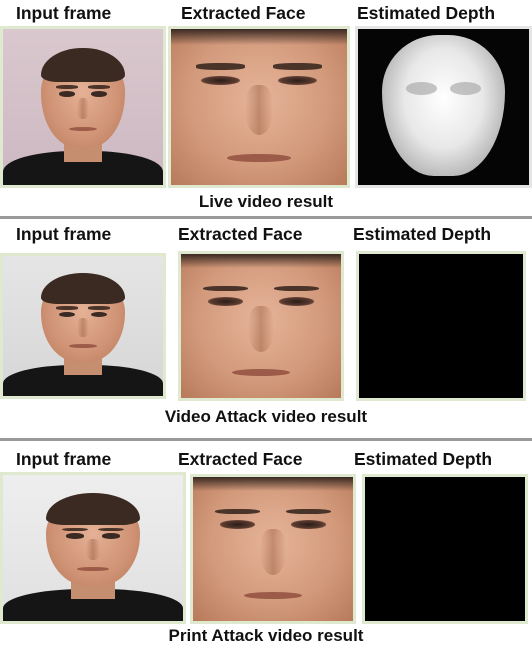  What do you see at coordinates (266, 416) in the screenshot?
I see `panel-caption: Video Attack video result` at bounding box center [266, 416].